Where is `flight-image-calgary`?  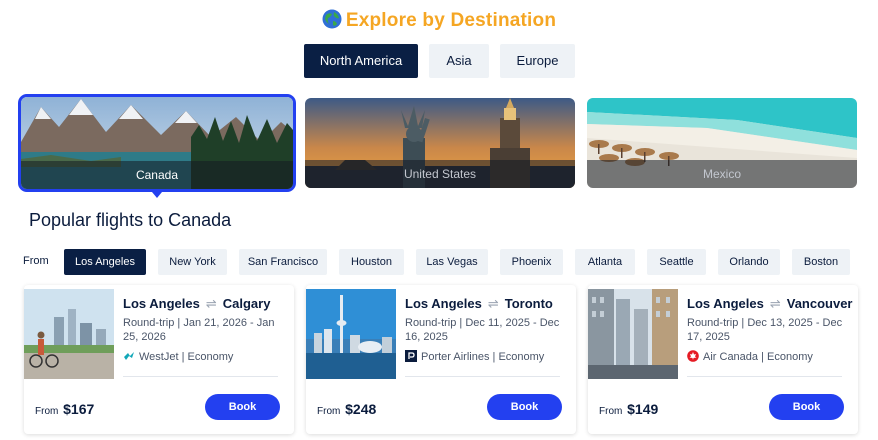 flight-image-calgary is located at coordinates (69, 334).